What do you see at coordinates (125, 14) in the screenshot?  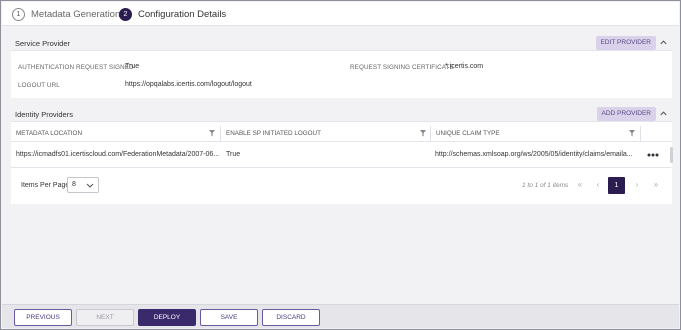 I see `step-number: 2` at bounding box center [125, 14].